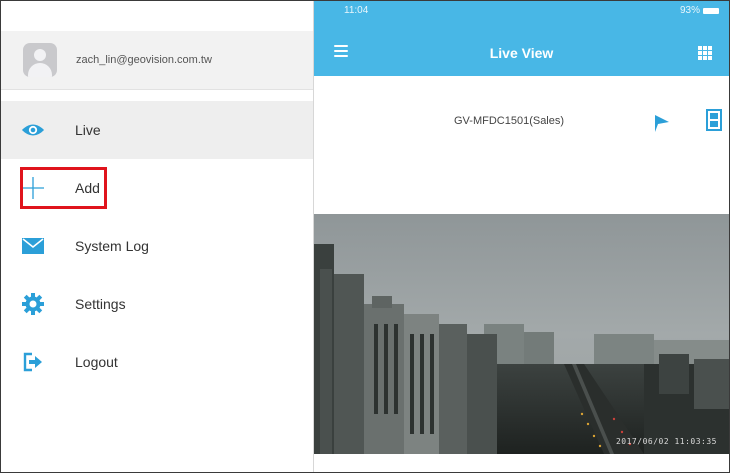 This screenshot has width=730, height=473. What do you see at coordinates (33, 304) in the screenshot?
I see `gear-icon` at bounding box center [33, 304].